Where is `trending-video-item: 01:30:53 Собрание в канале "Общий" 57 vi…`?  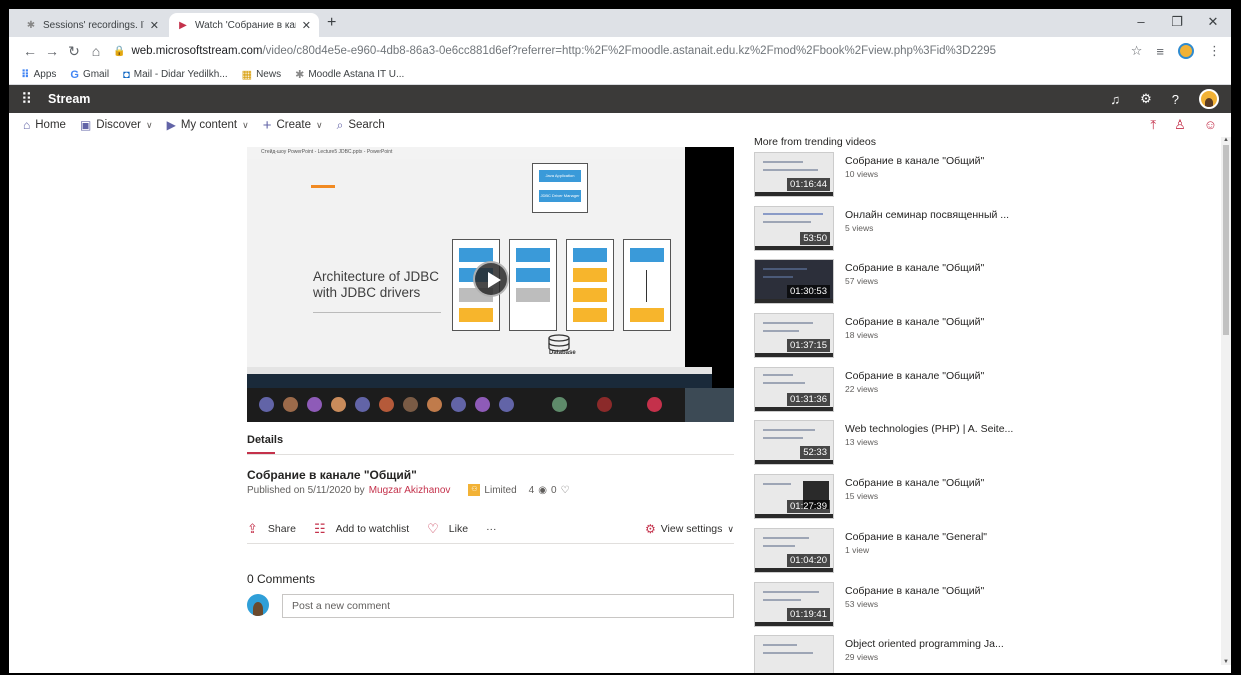
trending-video-item: 01:30:53 Собрание в канале "Общий" 57 vi… is located at coordinates (984, 286).